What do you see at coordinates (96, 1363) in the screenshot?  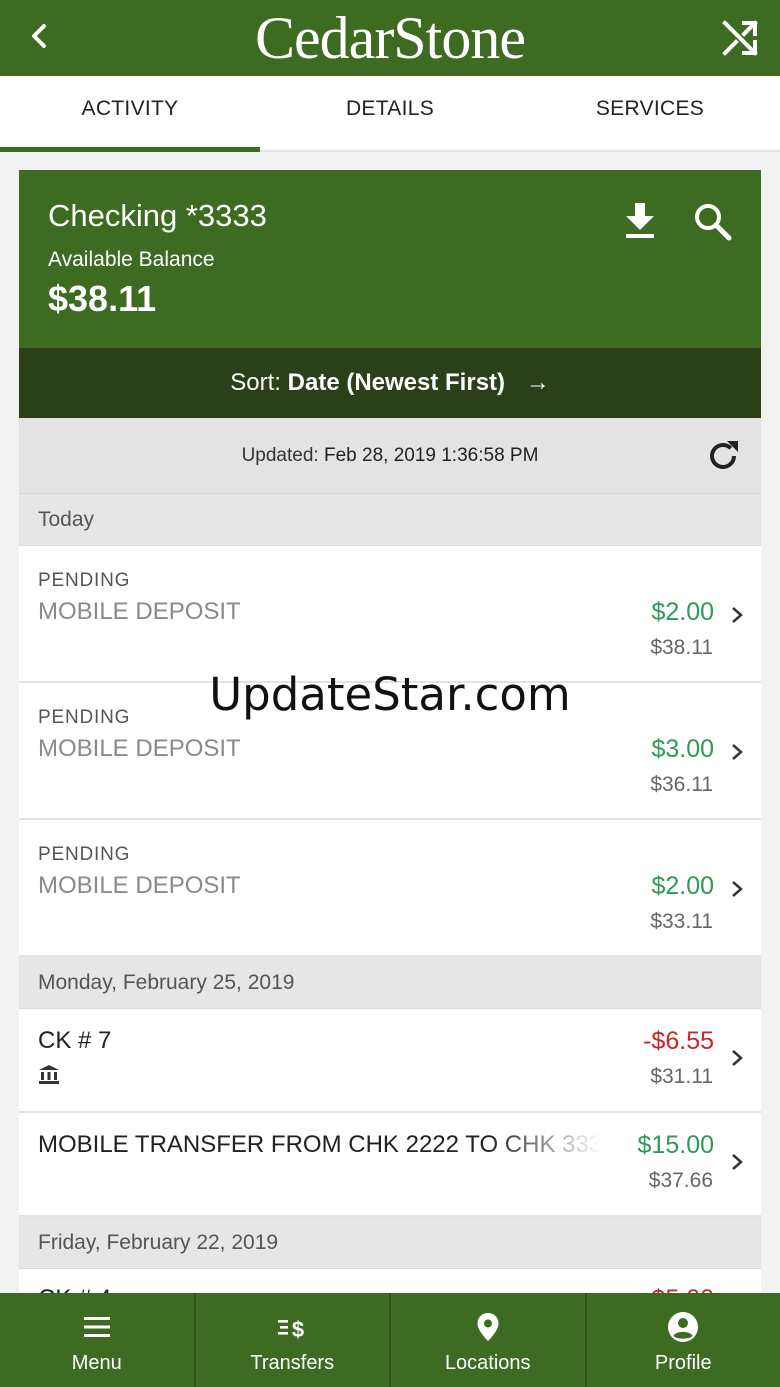 I see `nav-label: Menu` at bounding box center [96, 1363].